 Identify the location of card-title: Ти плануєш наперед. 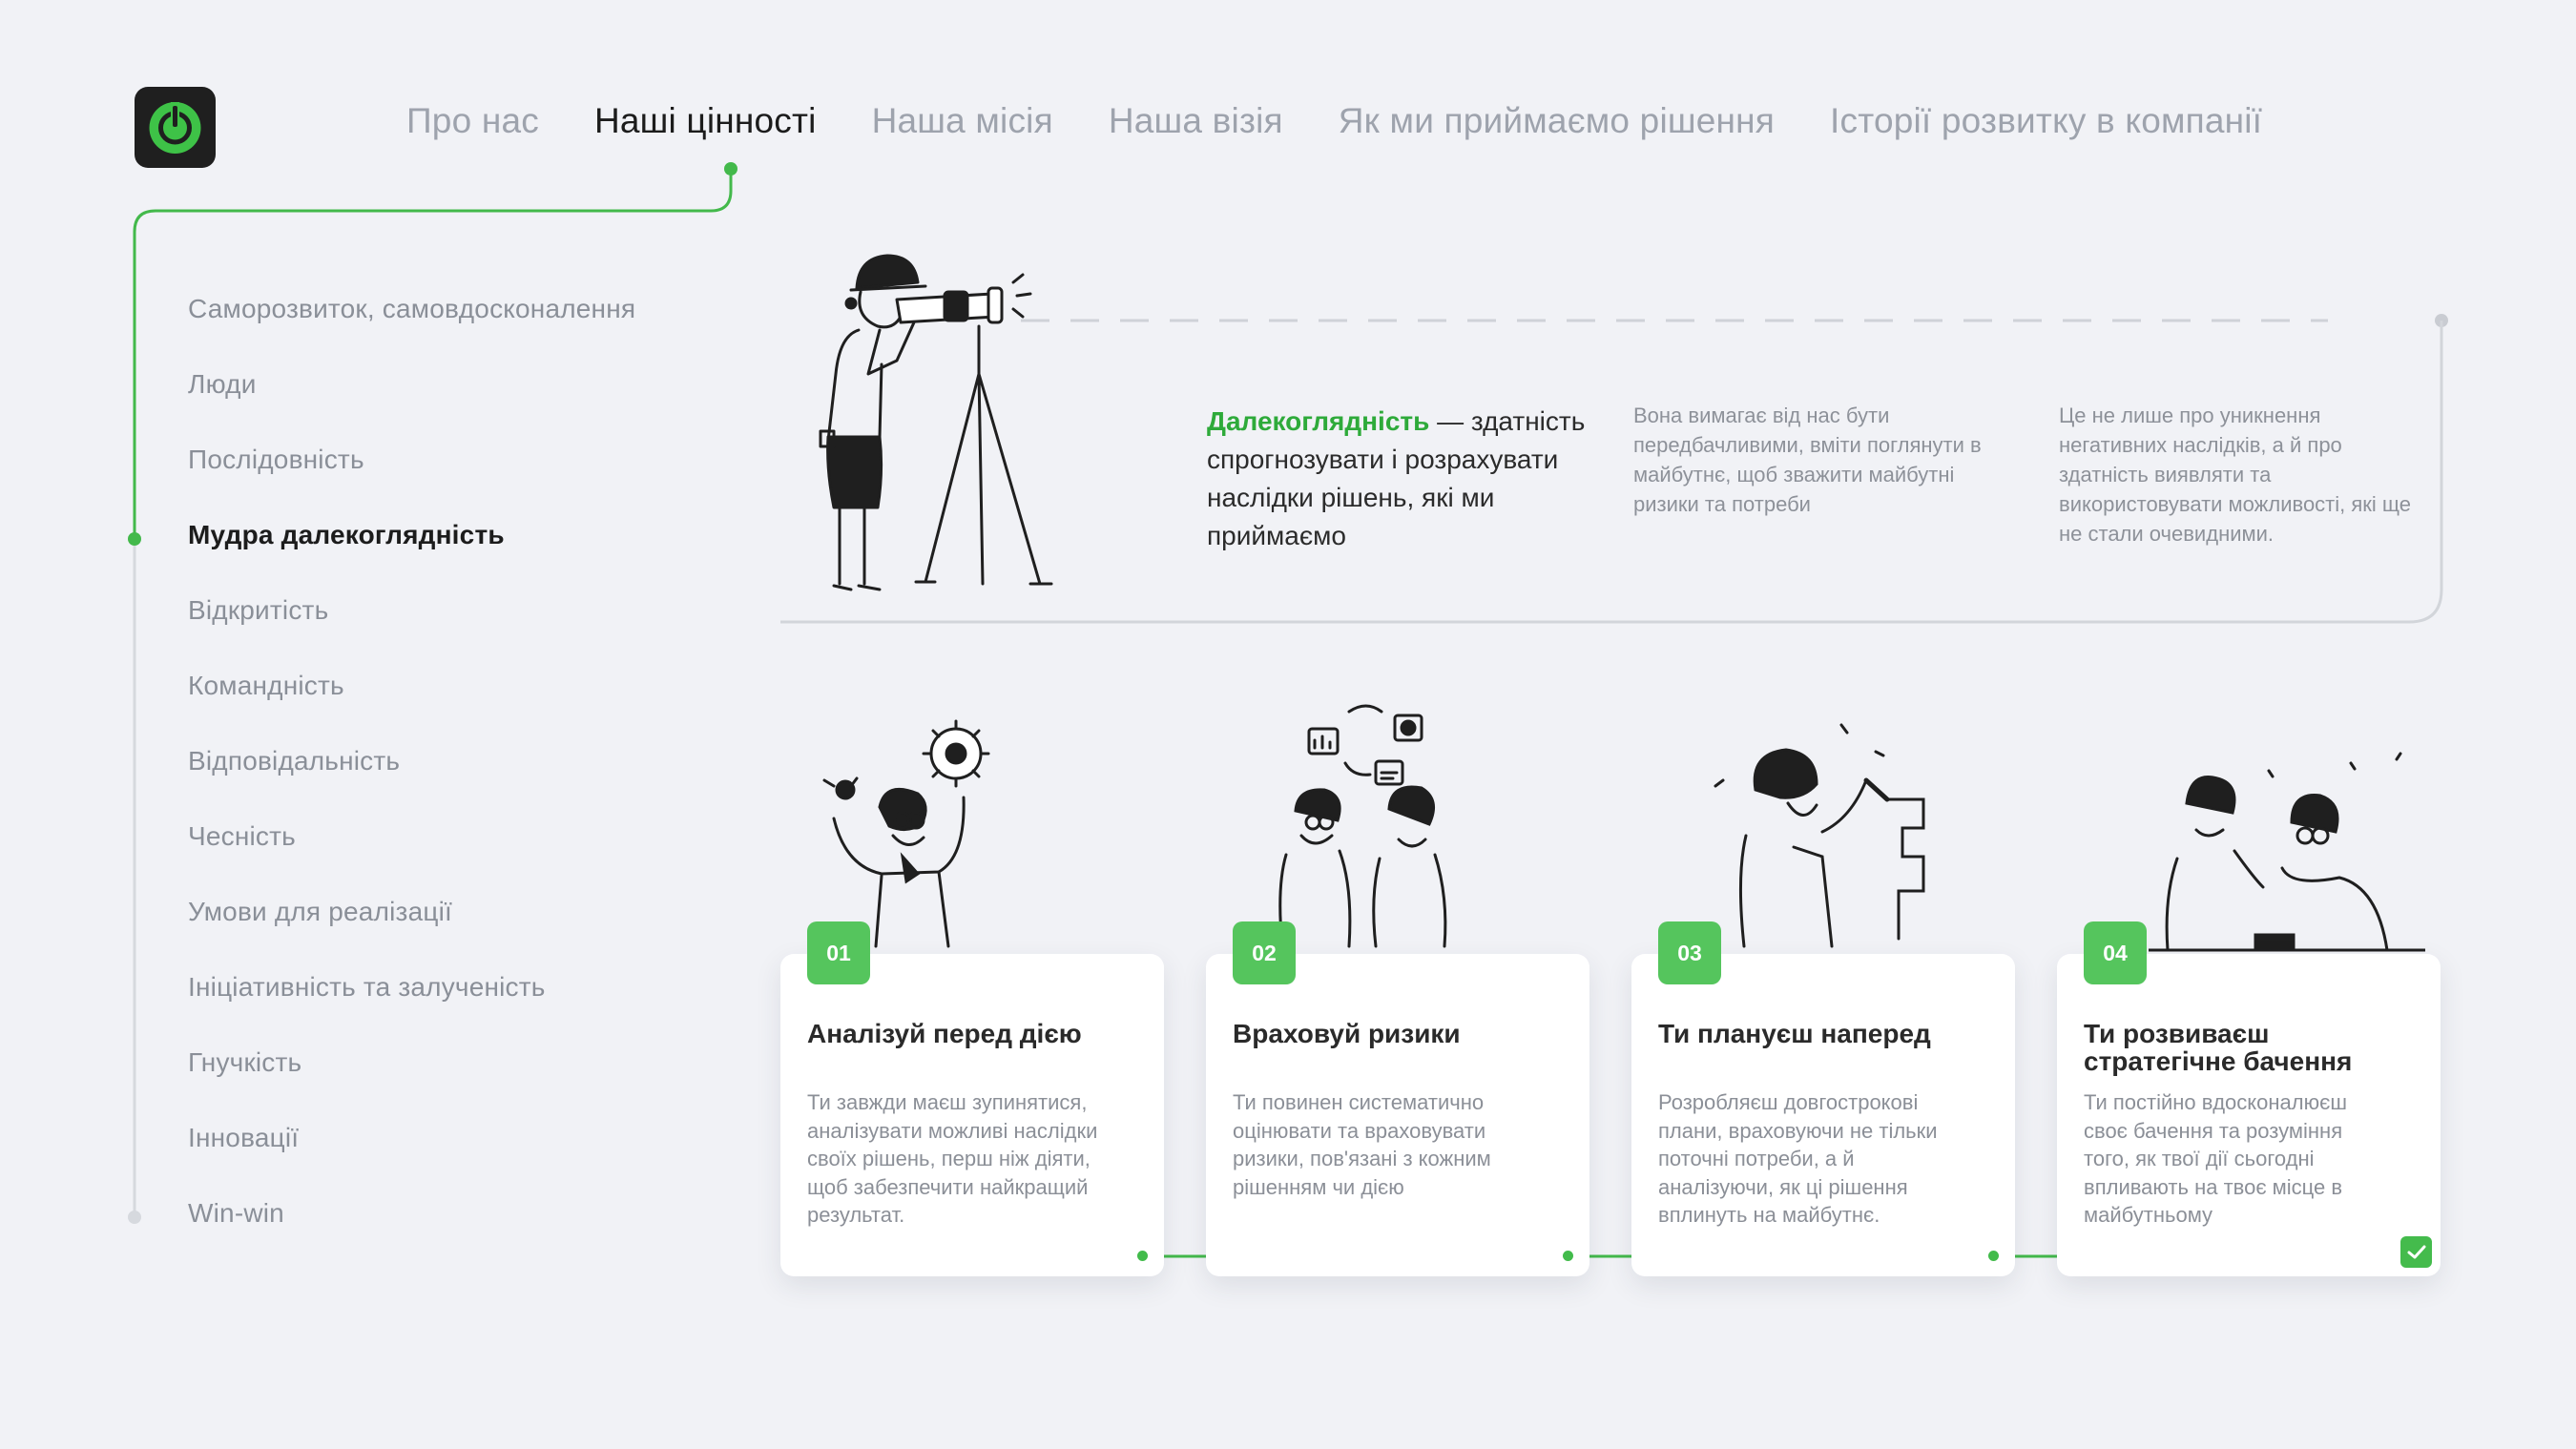
(1794, 1033).